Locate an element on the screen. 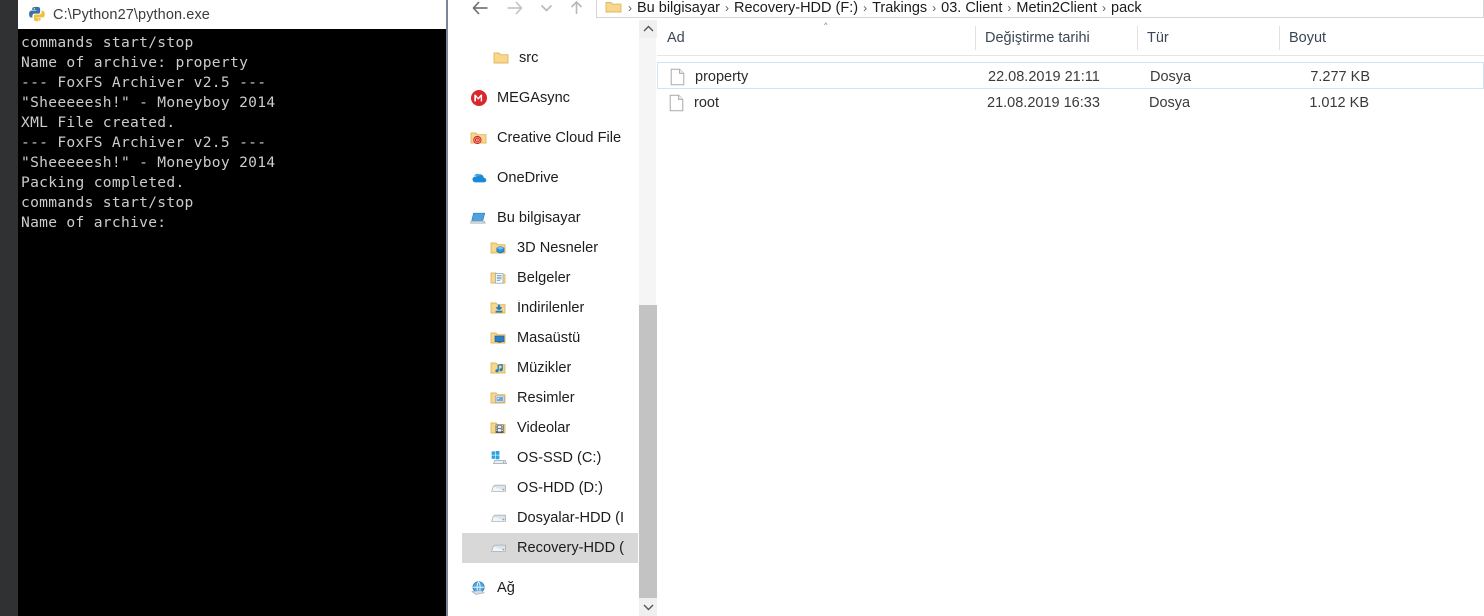  desktop-edge-strip is located at coordinates (9, 308).